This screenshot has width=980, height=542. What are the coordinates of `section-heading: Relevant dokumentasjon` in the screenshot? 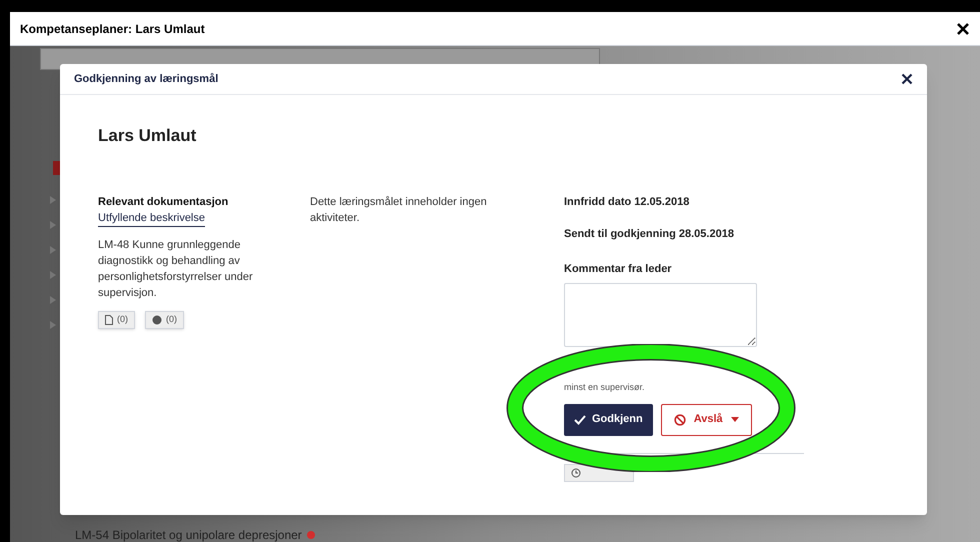 It's located at (164, 202).